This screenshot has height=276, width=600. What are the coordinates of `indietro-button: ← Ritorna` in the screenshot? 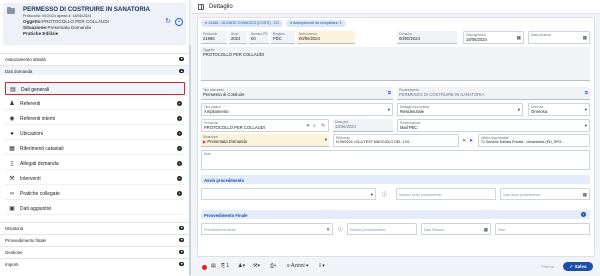 It's located at (545, 266).